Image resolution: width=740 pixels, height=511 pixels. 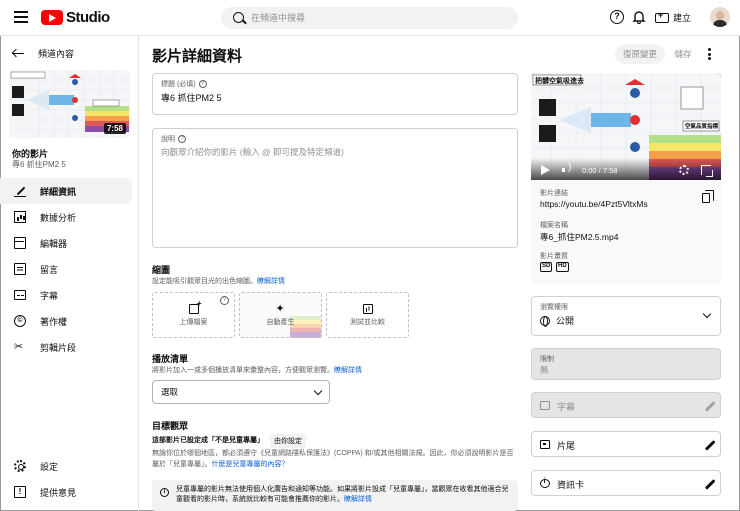 What do you see at coordinates (69, 104) in the screenshot?
I see `sidebar-video-thumbnail: 7:58` at bounding box center [69, 104].